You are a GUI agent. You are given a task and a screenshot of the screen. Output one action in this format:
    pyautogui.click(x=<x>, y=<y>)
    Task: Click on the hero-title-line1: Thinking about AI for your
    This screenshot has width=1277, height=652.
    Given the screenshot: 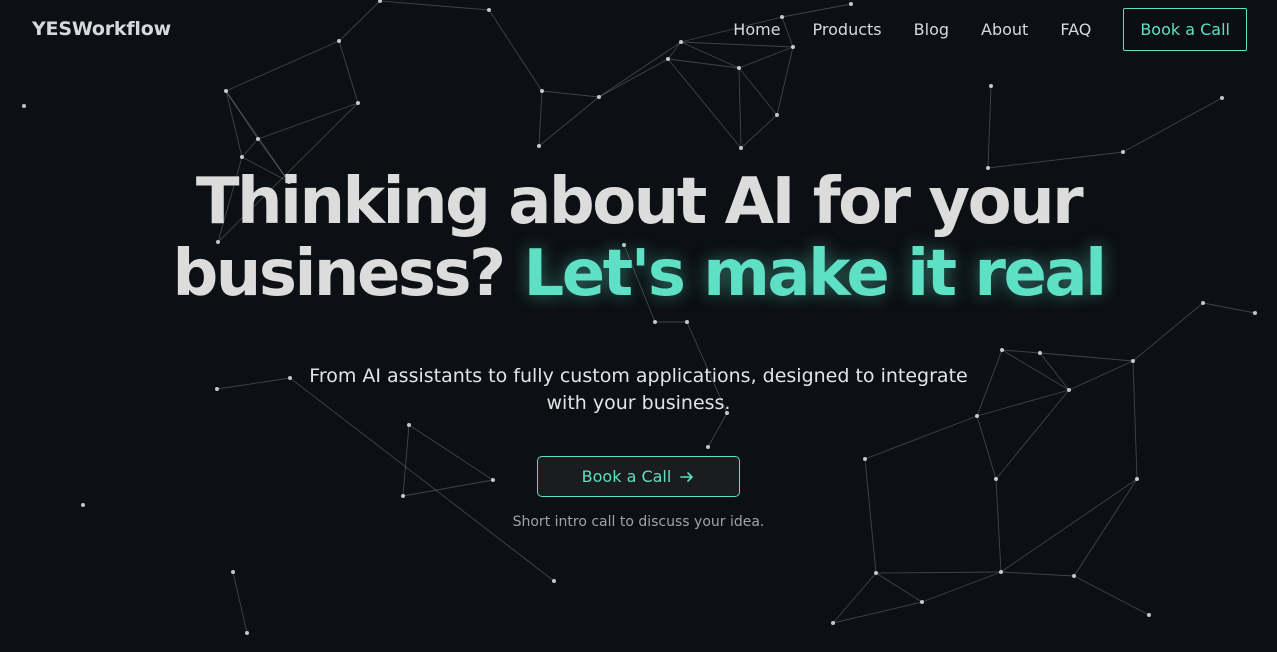 What is the action you would take?
    pyautogui.click(x=639, y=202)
    